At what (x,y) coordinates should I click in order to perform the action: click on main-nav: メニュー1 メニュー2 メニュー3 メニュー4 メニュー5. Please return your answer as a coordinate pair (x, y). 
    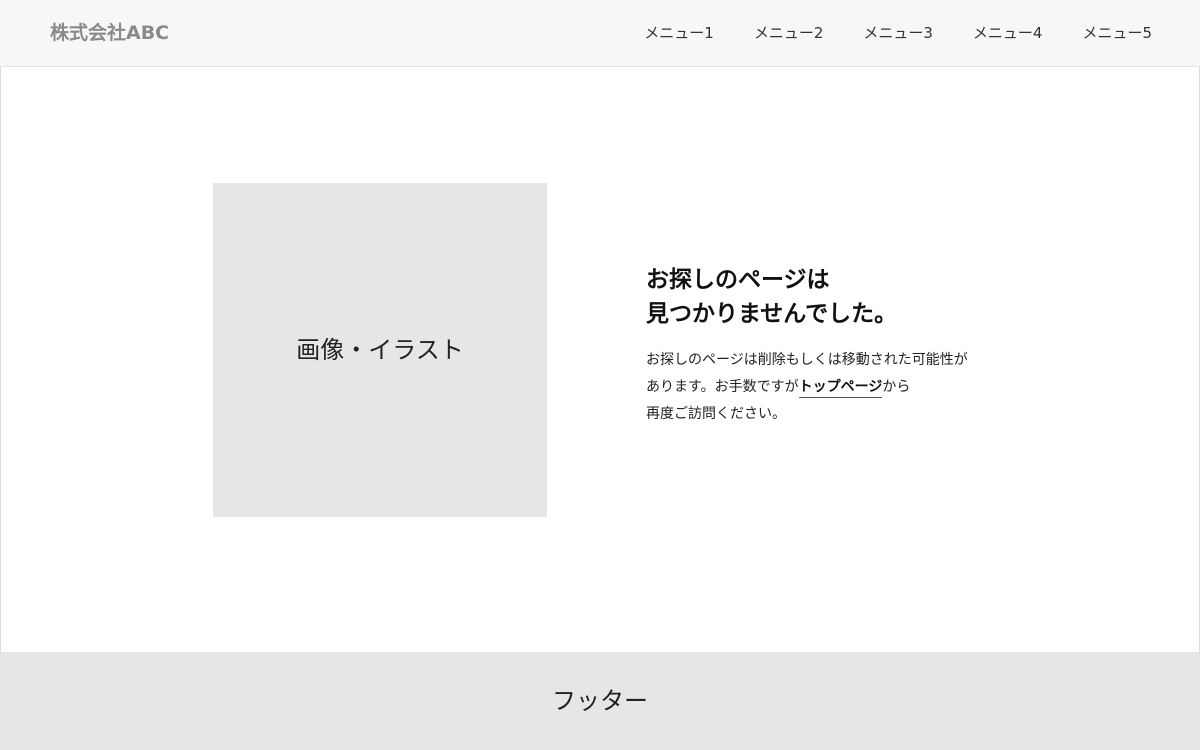
    Looking at the image, I should click on (898, 33).